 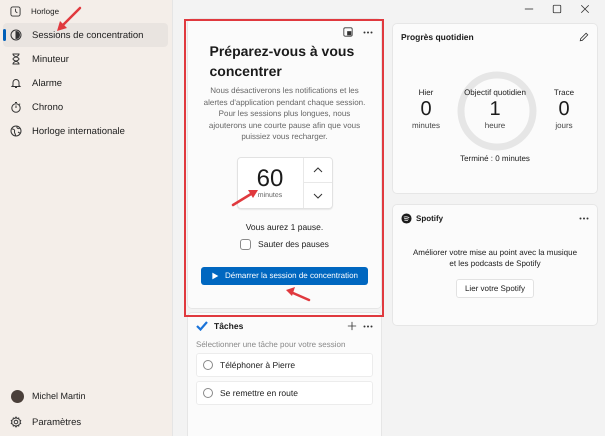 What do you see at coordinates (17, 396) in the screenshot?
I see `avatar-icon` at bounding box center [17, 396].